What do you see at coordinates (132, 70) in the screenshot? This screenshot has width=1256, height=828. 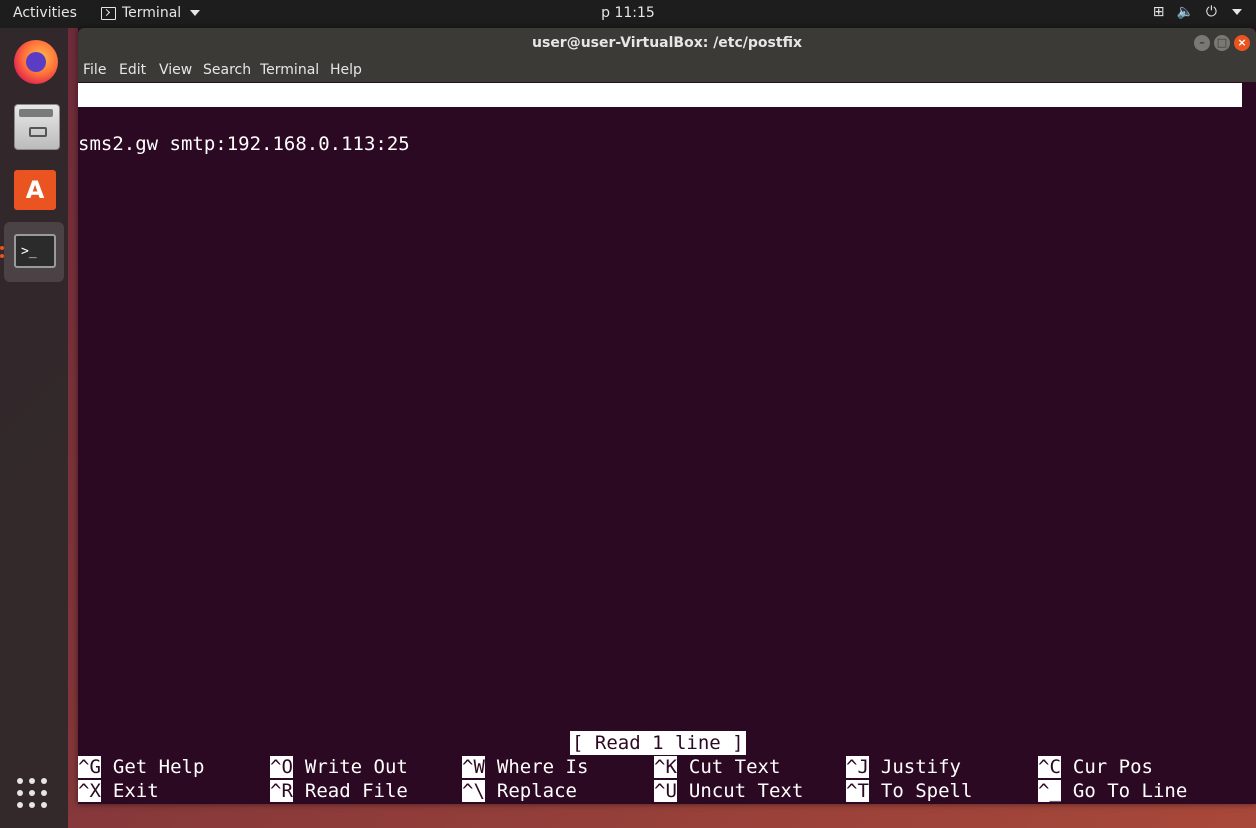 I see `menu-edit: Edit` at bounding box center [132, 70].